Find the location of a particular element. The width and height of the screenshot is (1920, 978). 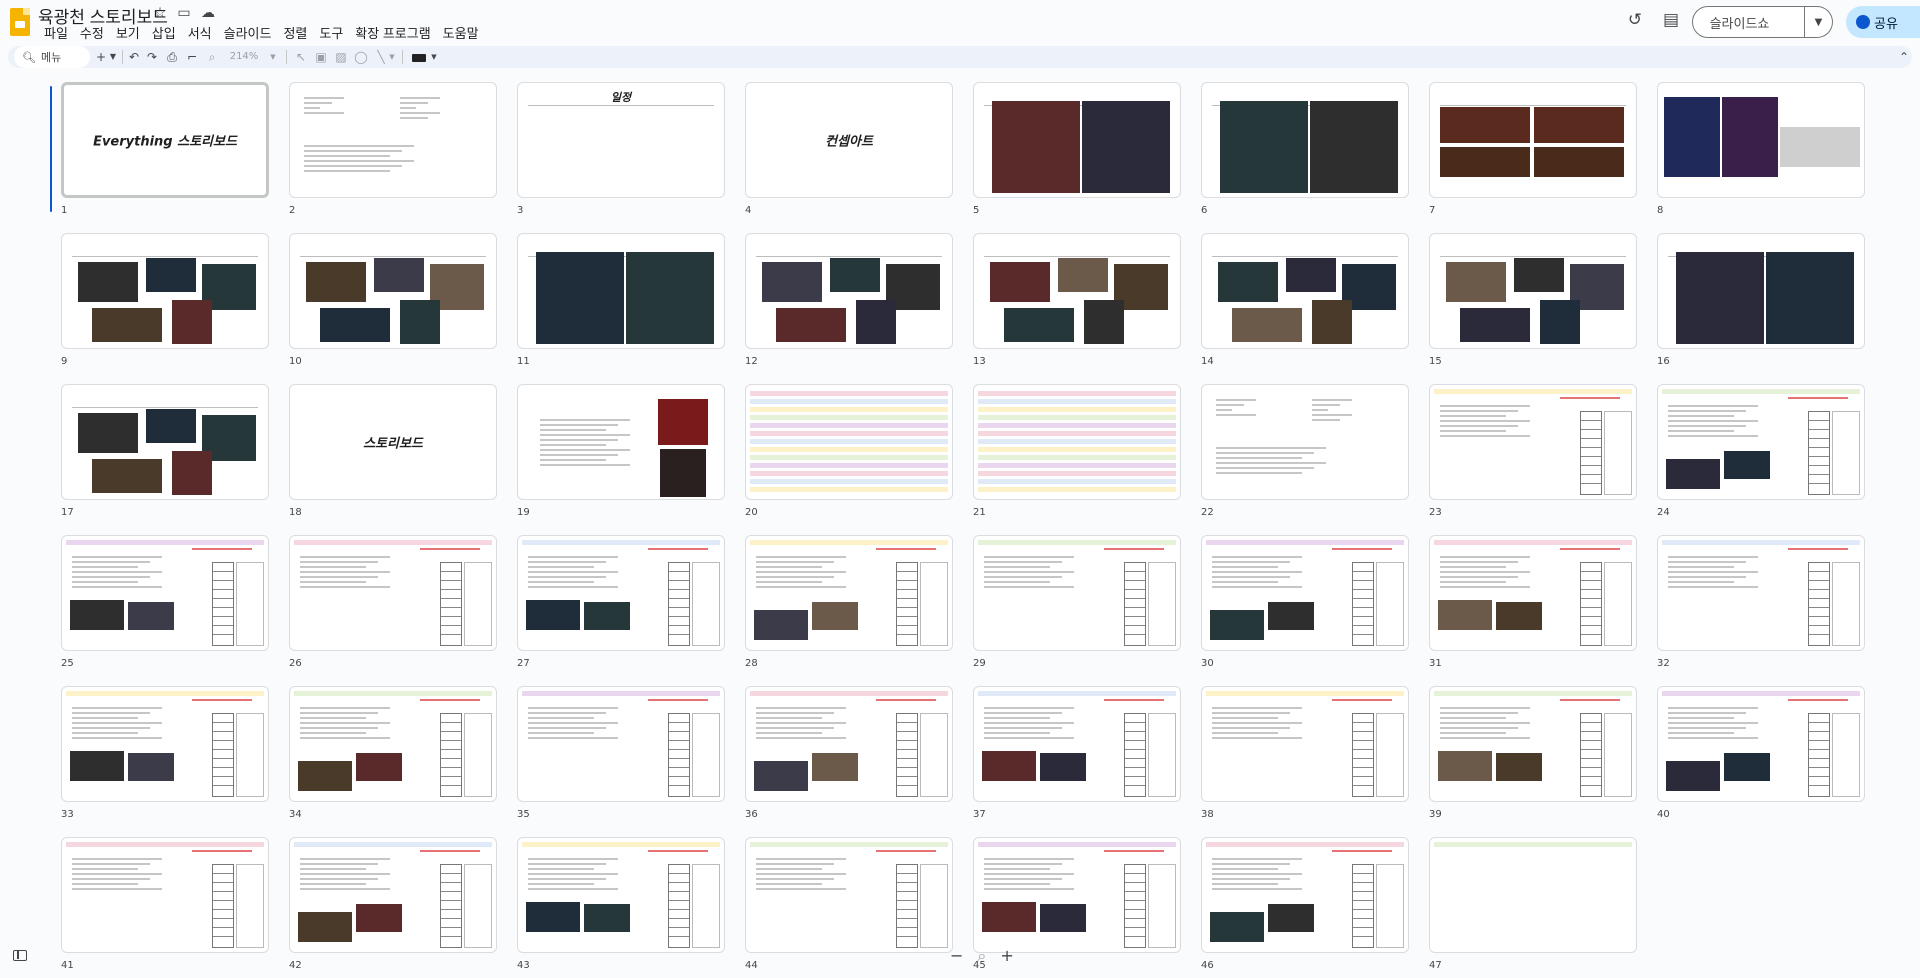

slide-thumbnail: 일정 is located at coordinates (621, 140).